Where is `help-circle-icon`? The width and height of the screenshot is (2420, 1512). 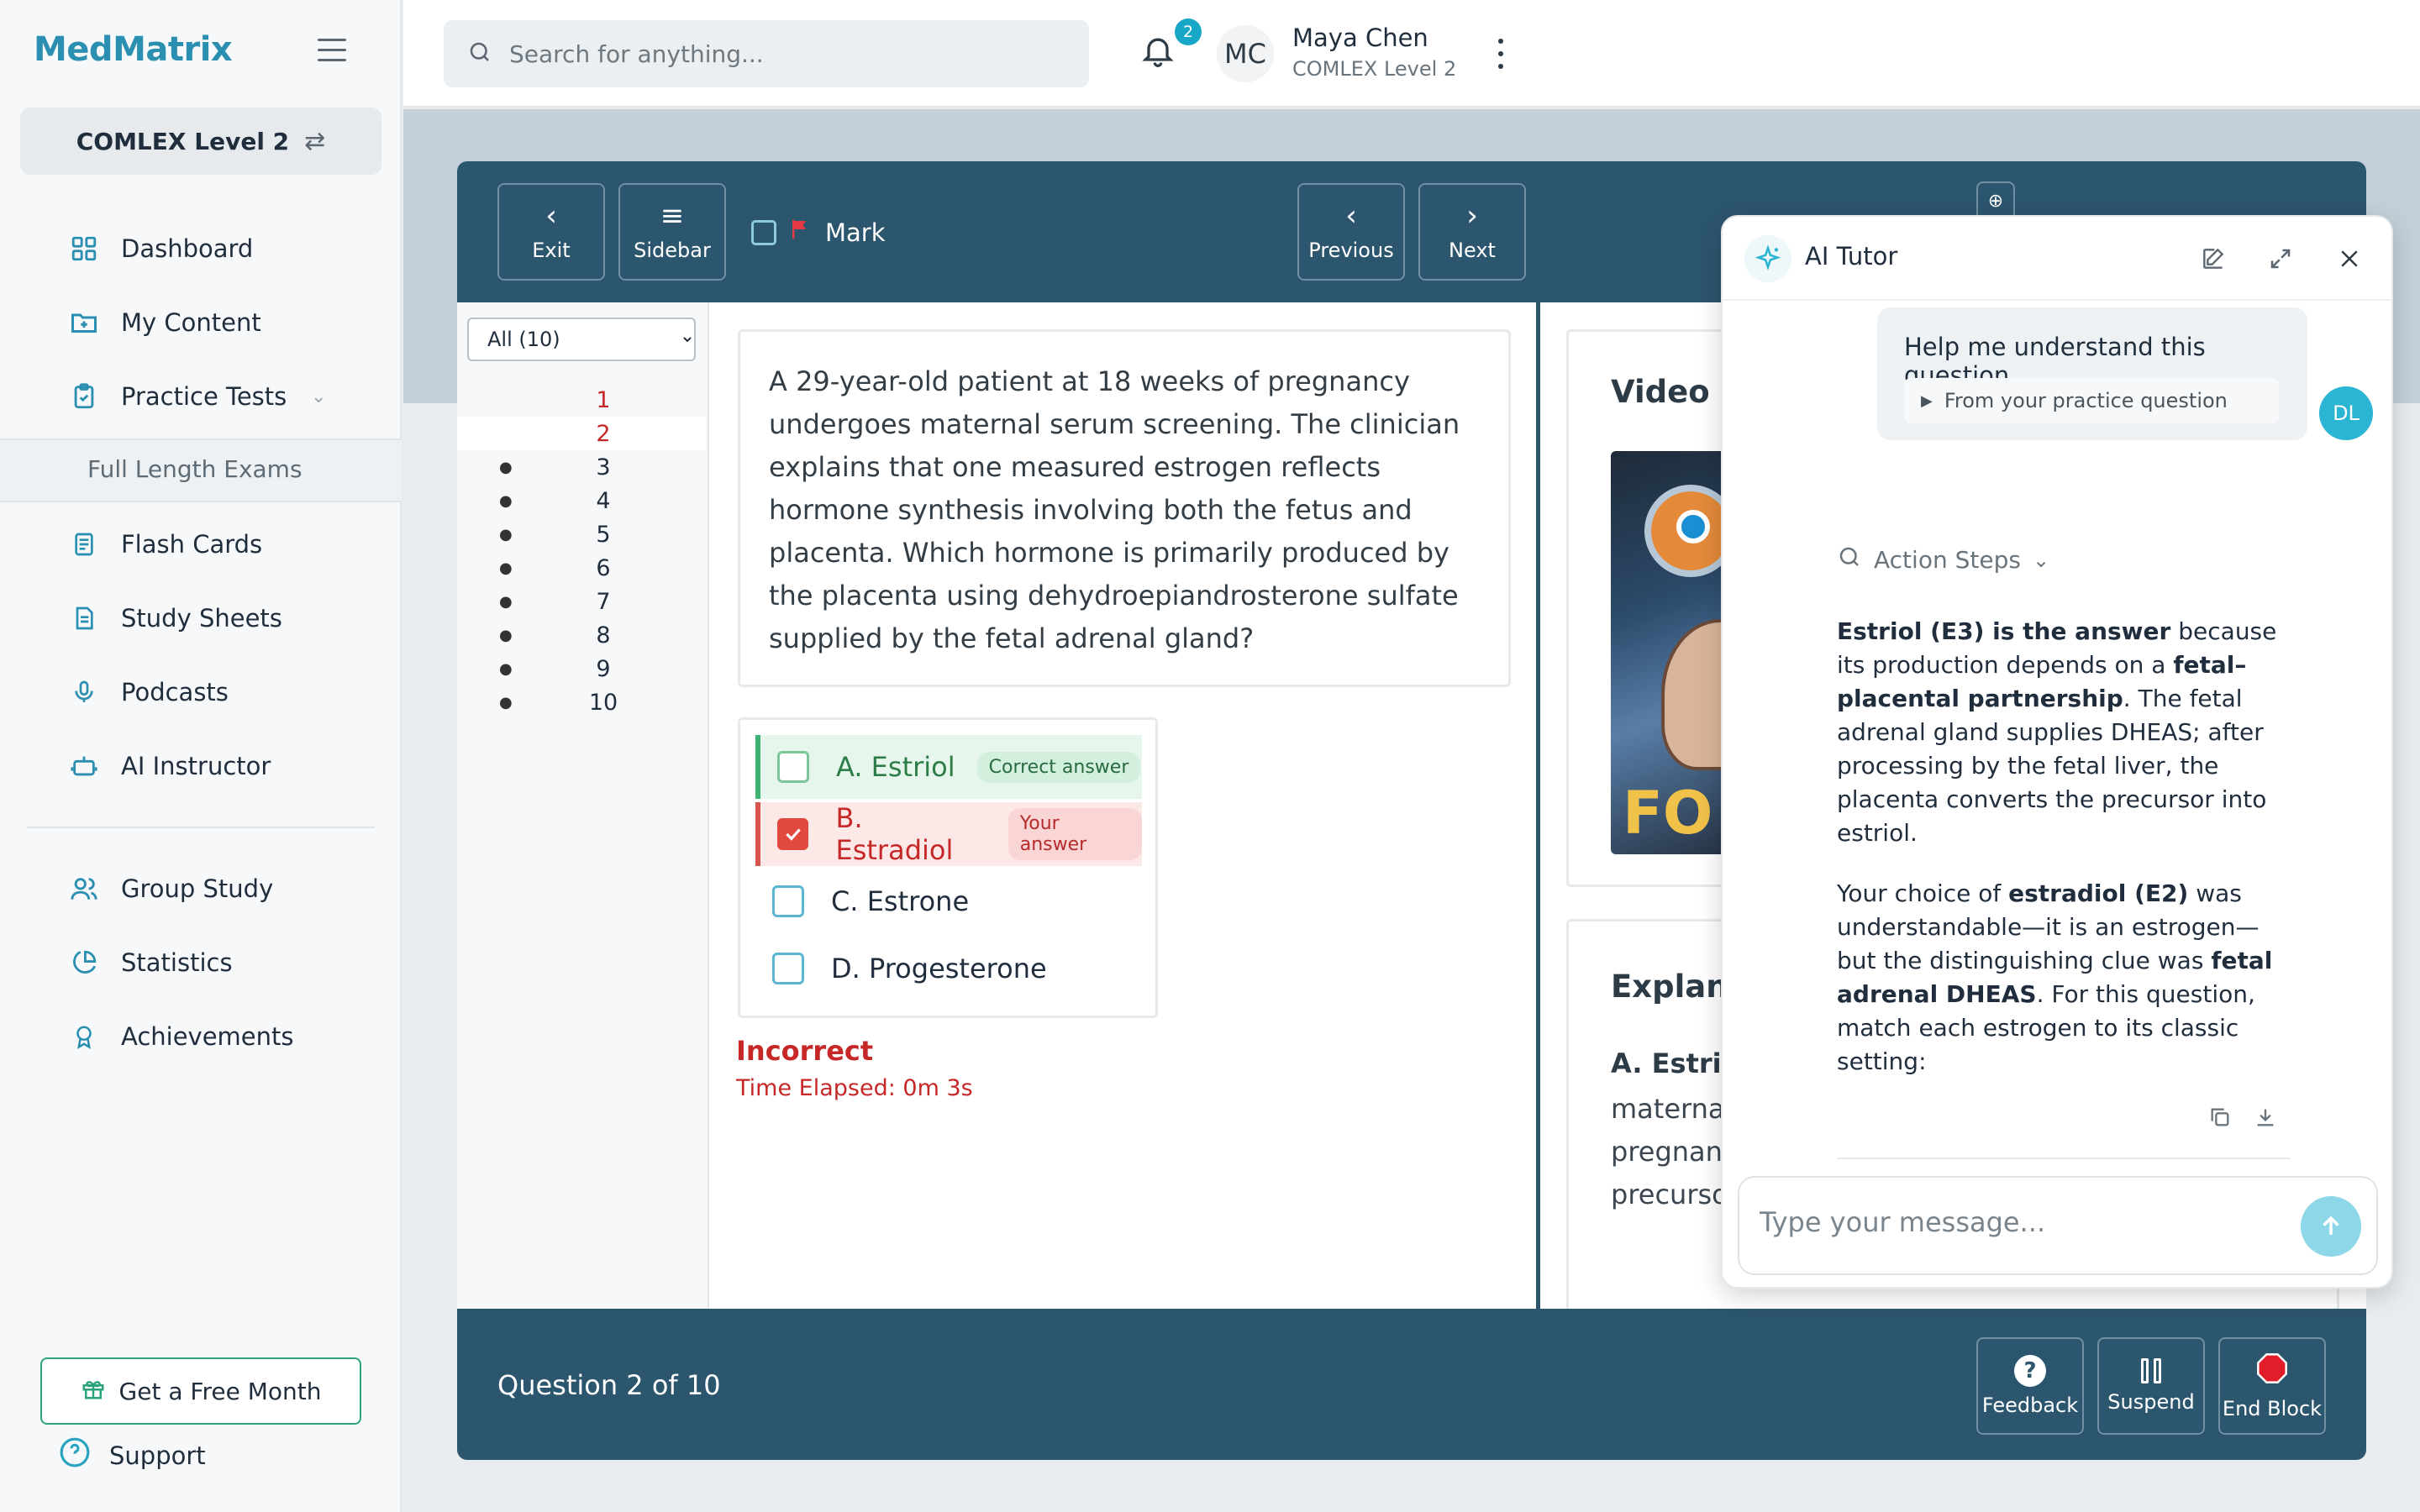
help-circle-icon is located at coordinates (75, 1455).